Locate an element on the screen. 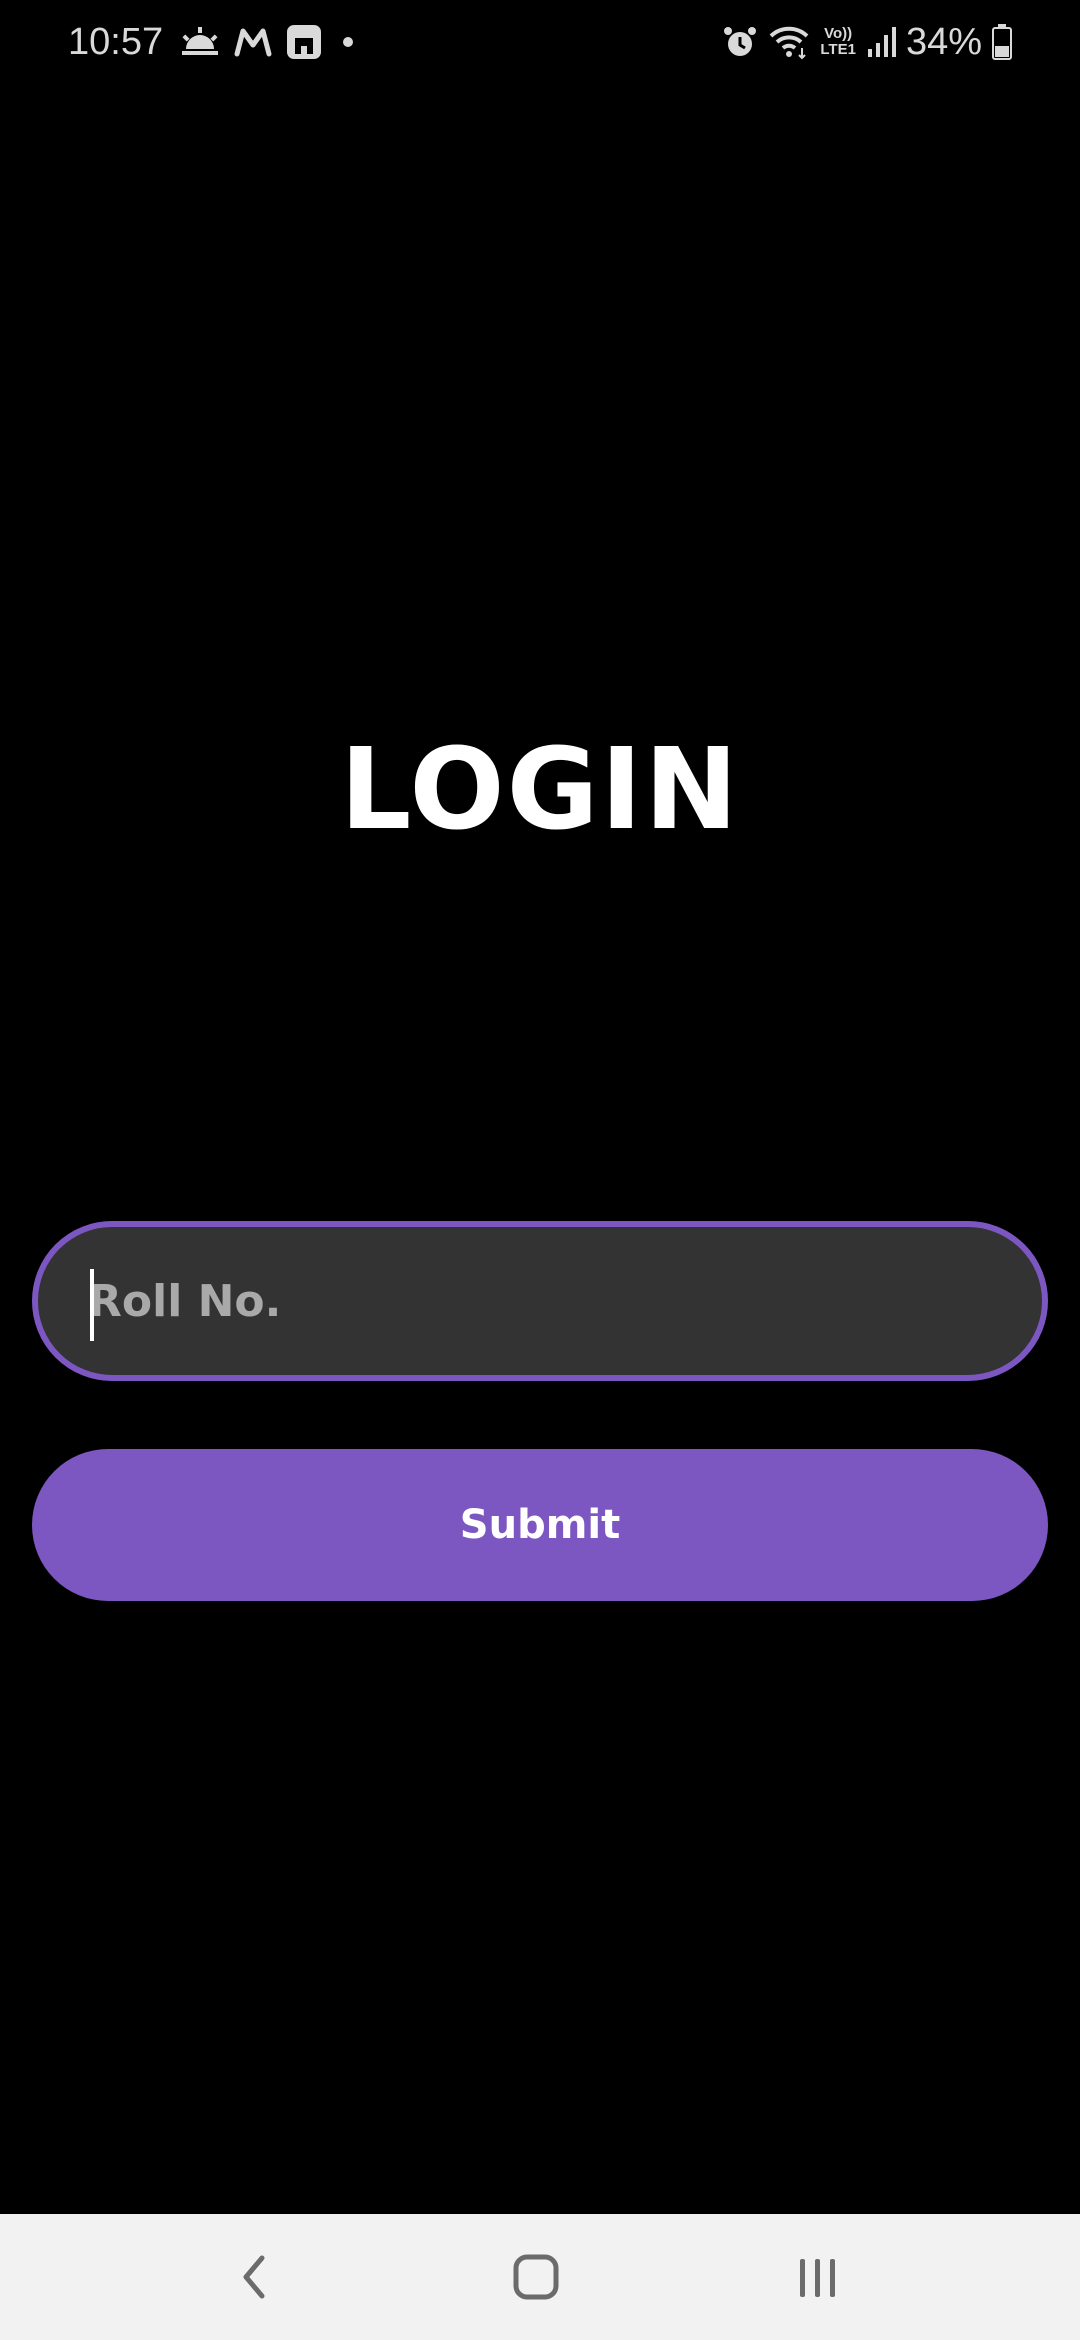 Image resolution: width=1080 pixels, height=2340 pixels. status-left-icons is located at coordinates (270, 42).